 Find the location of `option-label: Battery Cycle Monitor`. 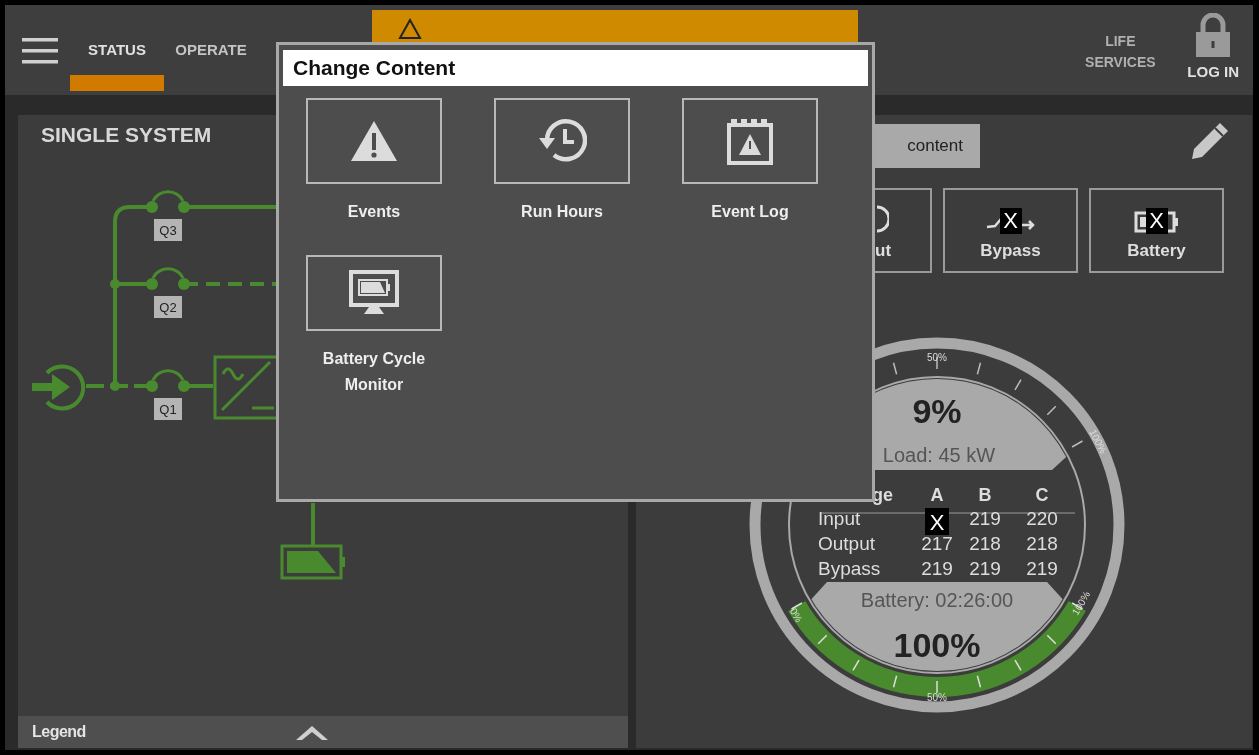

option-label: Battery Cycle Monitor is located at coordinates (374, 372).